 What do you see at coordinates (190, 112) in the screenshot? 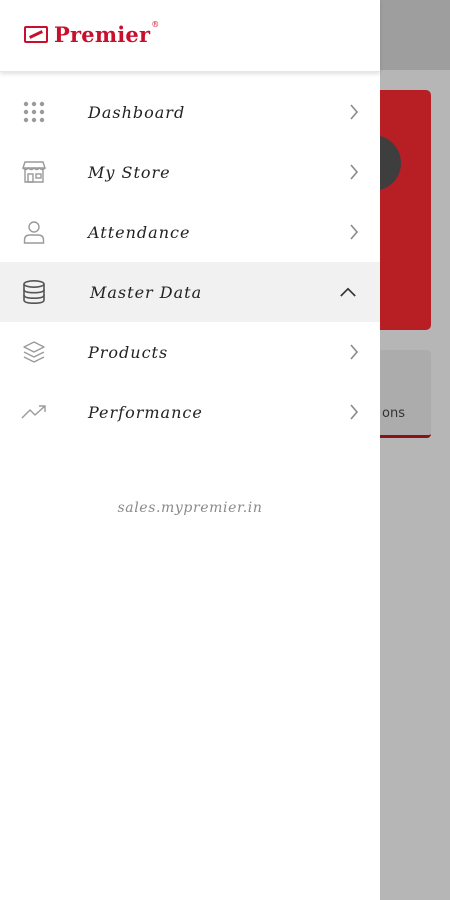
I see `menu-item-dashboard: Dashboard` at bounding box center [190, 112].